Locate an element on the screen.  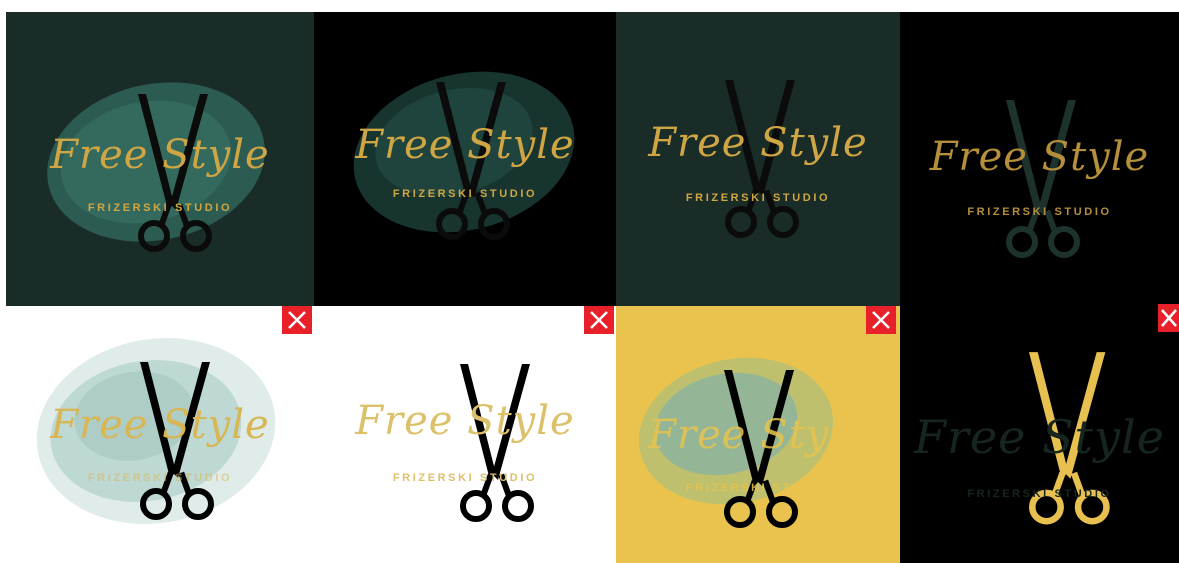
logo-tile-2: Free Style FRIZERSKI STUDIO is located at coordinates (465, 159).